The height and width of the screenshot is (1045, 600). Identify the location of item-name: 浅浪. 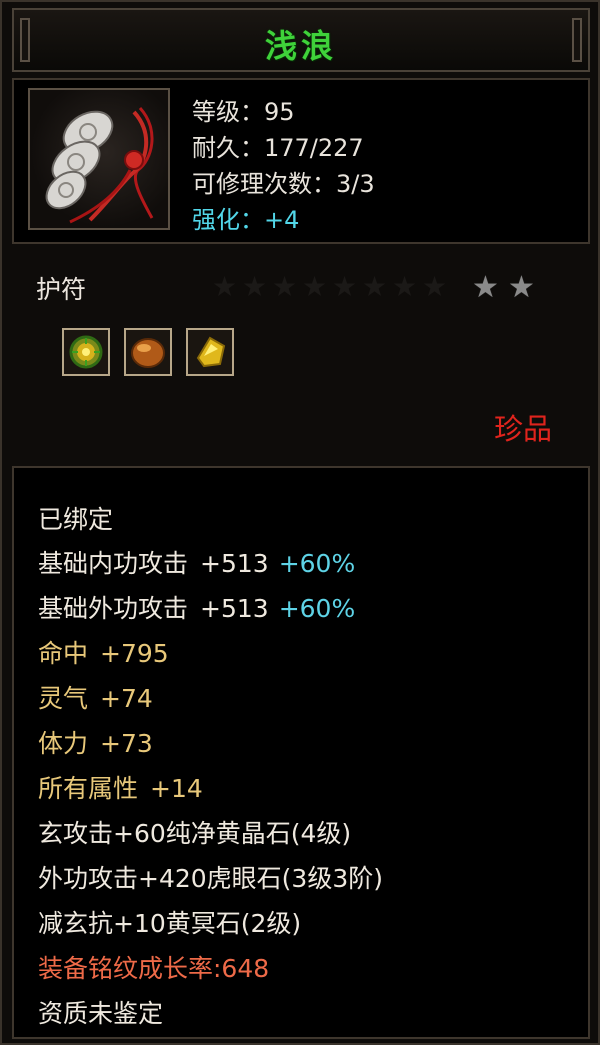
(300, 46).